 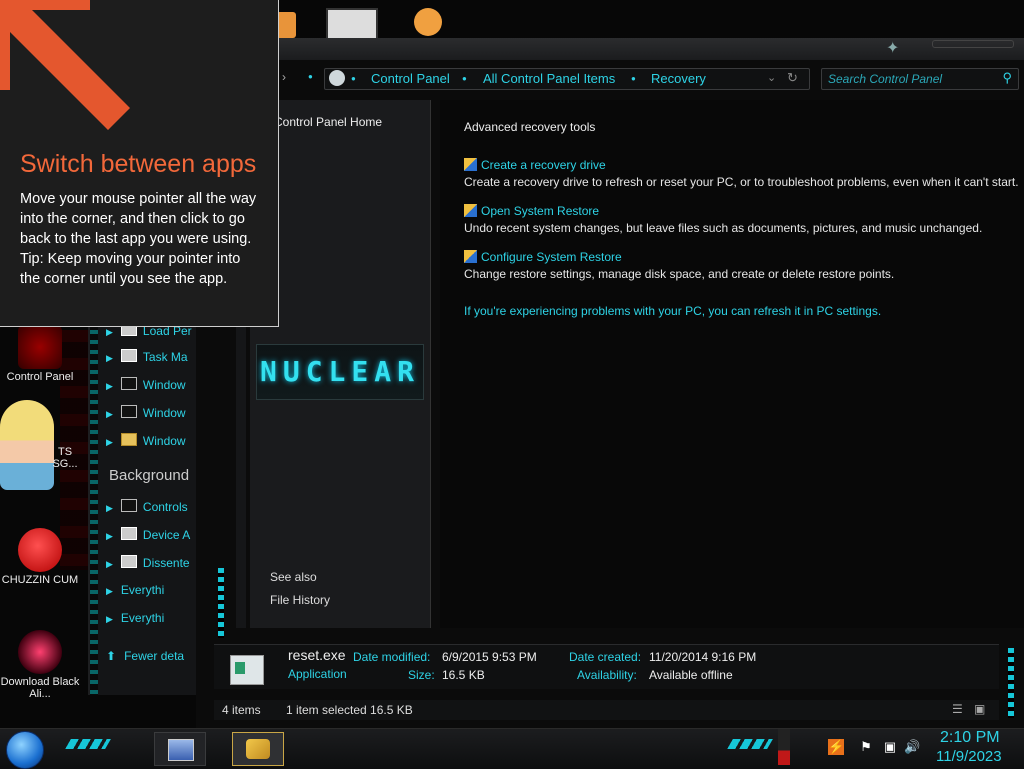 I want to click on large-icons-view-icon: ▣, so click(x=979, y=709).